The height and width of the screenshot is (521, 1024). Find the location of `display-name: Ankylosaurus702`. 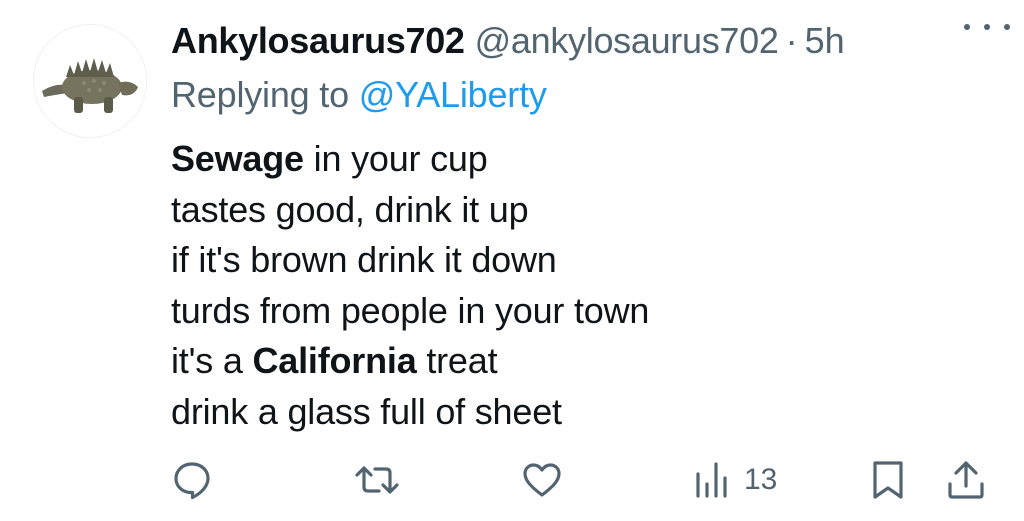

display-name: Ankylosaurus702 is located at coordinates (318, 41).